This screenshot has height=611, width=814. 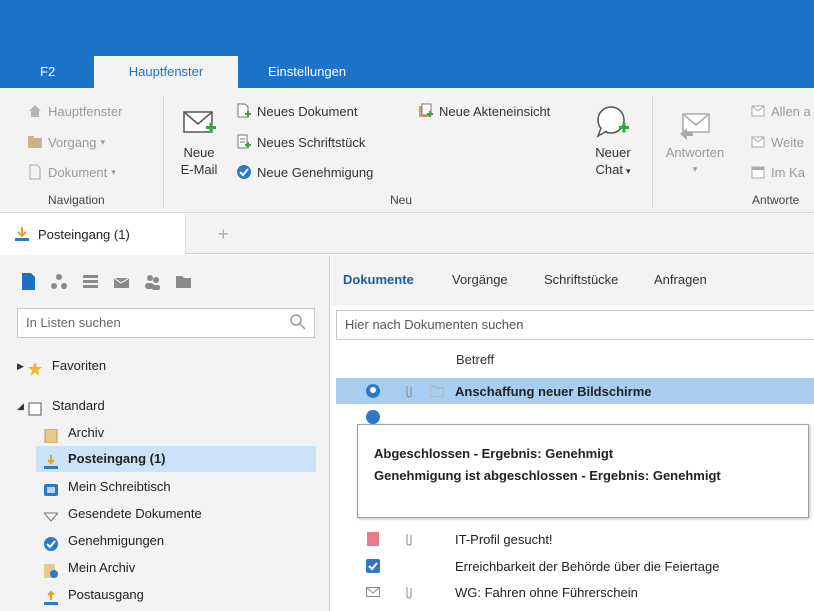 I want to click on antworten-button: Antworten ▾, so click(x=695, y=142).